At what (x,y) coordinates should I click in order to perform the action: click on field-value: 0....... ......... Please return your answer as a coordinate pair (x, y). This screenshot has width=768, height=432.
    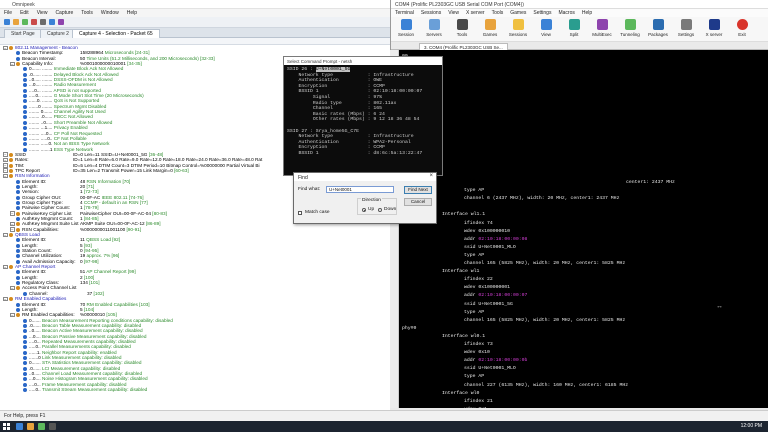
    Looking at the image, I should click on (41, 69).